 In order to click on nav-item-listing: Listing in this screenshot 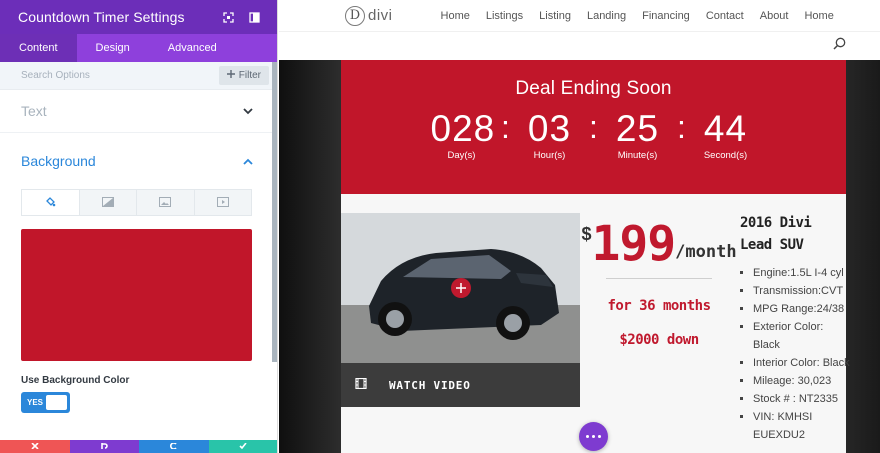, I will do `click(555, 16)`.